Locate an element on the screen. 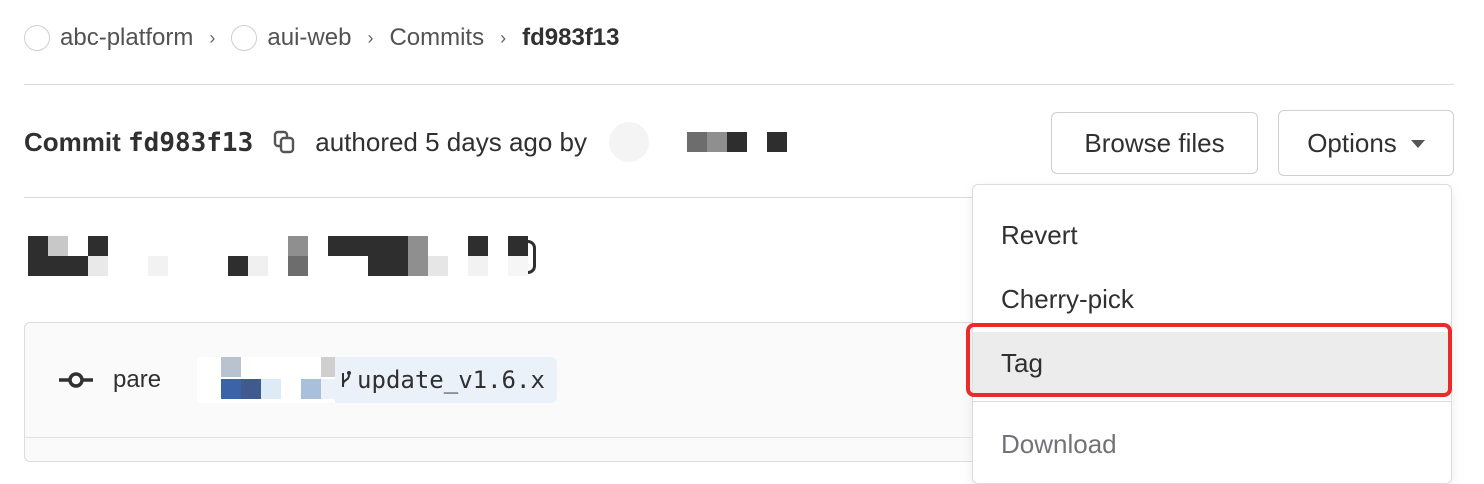 Image resolution: width=1484 pixels, height=484 pixels. parent-row: pare update_v1.6.x is located at coordinates (308, 380).